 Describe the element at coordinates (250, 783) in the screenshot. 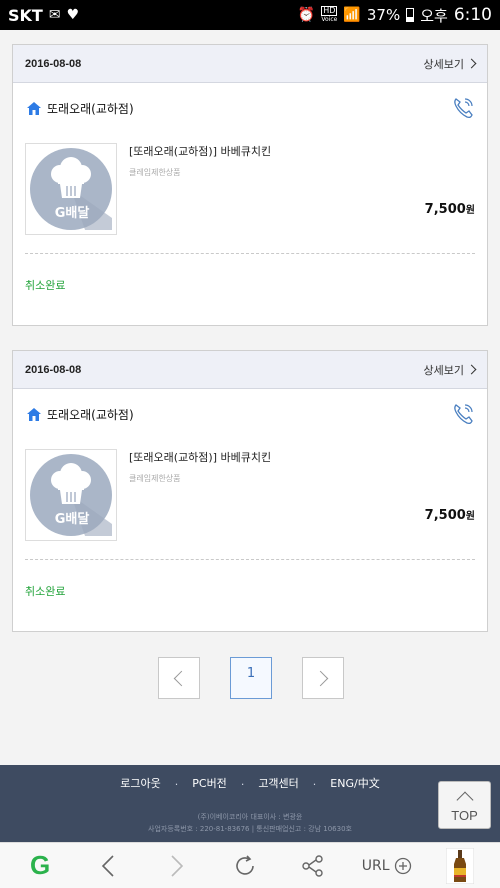

I see `footer-links: 로그아웃 . PC버전 . 고객센터 . ENG/中文` at that location.